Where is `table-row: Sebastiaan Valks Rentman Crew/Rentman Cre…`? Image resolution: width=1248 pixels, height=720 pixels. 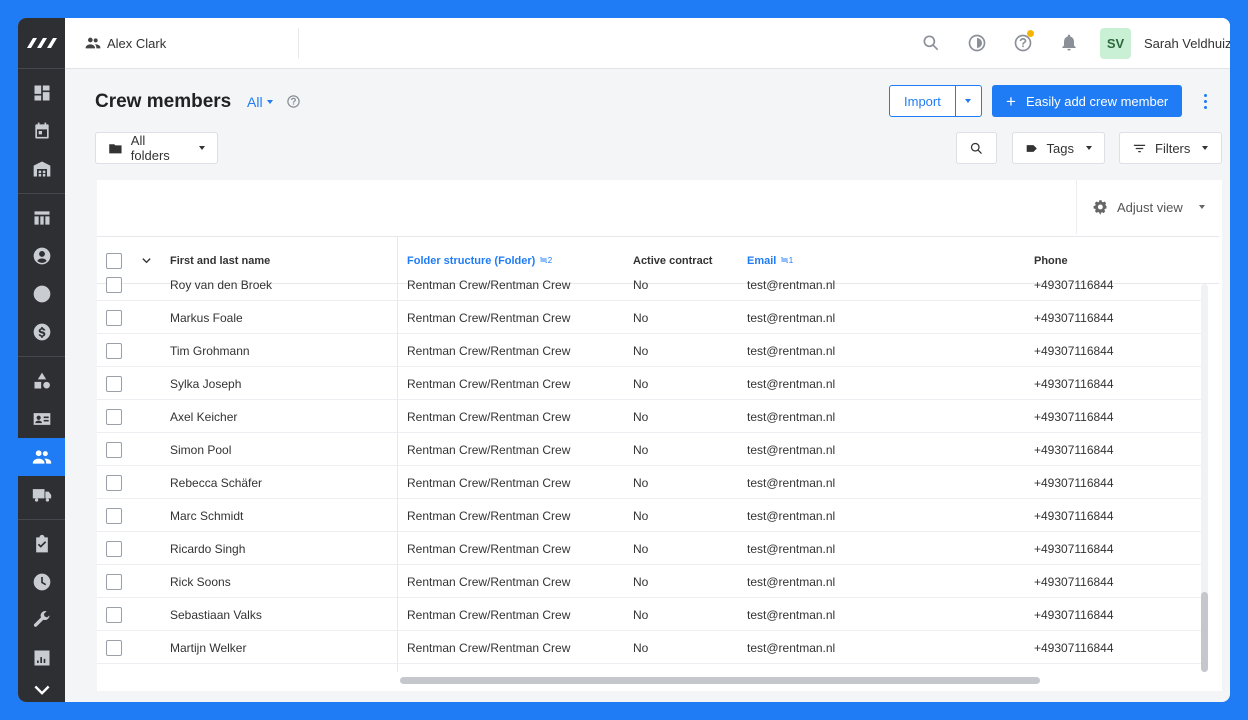
table-row: Sebastiaan Valks Rentman Crew/Rentman Cre… is located at coordinates (651, 614).